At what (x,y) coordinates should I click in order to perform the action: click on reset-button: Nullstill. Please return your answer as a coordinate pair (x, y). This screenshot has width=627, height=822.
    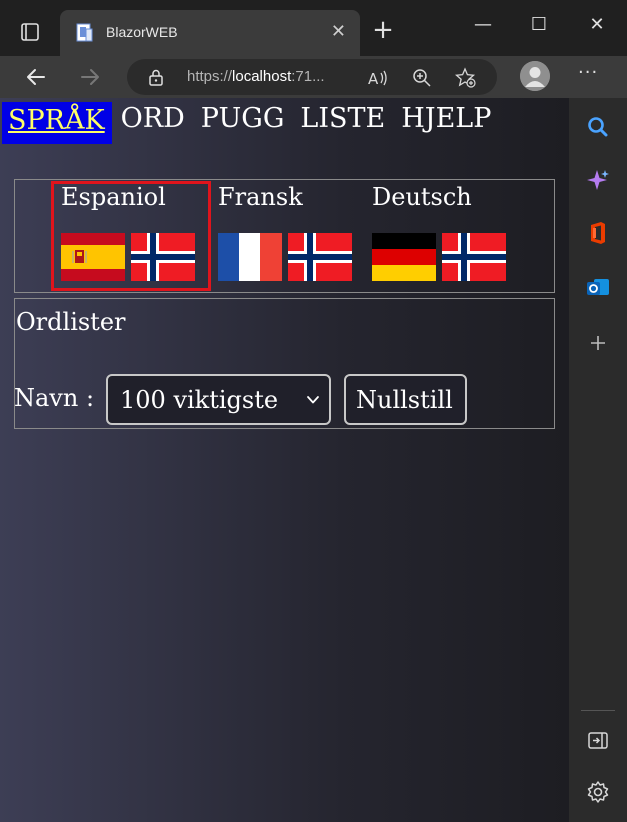
    Looking at the image, I should click on (405, 399).